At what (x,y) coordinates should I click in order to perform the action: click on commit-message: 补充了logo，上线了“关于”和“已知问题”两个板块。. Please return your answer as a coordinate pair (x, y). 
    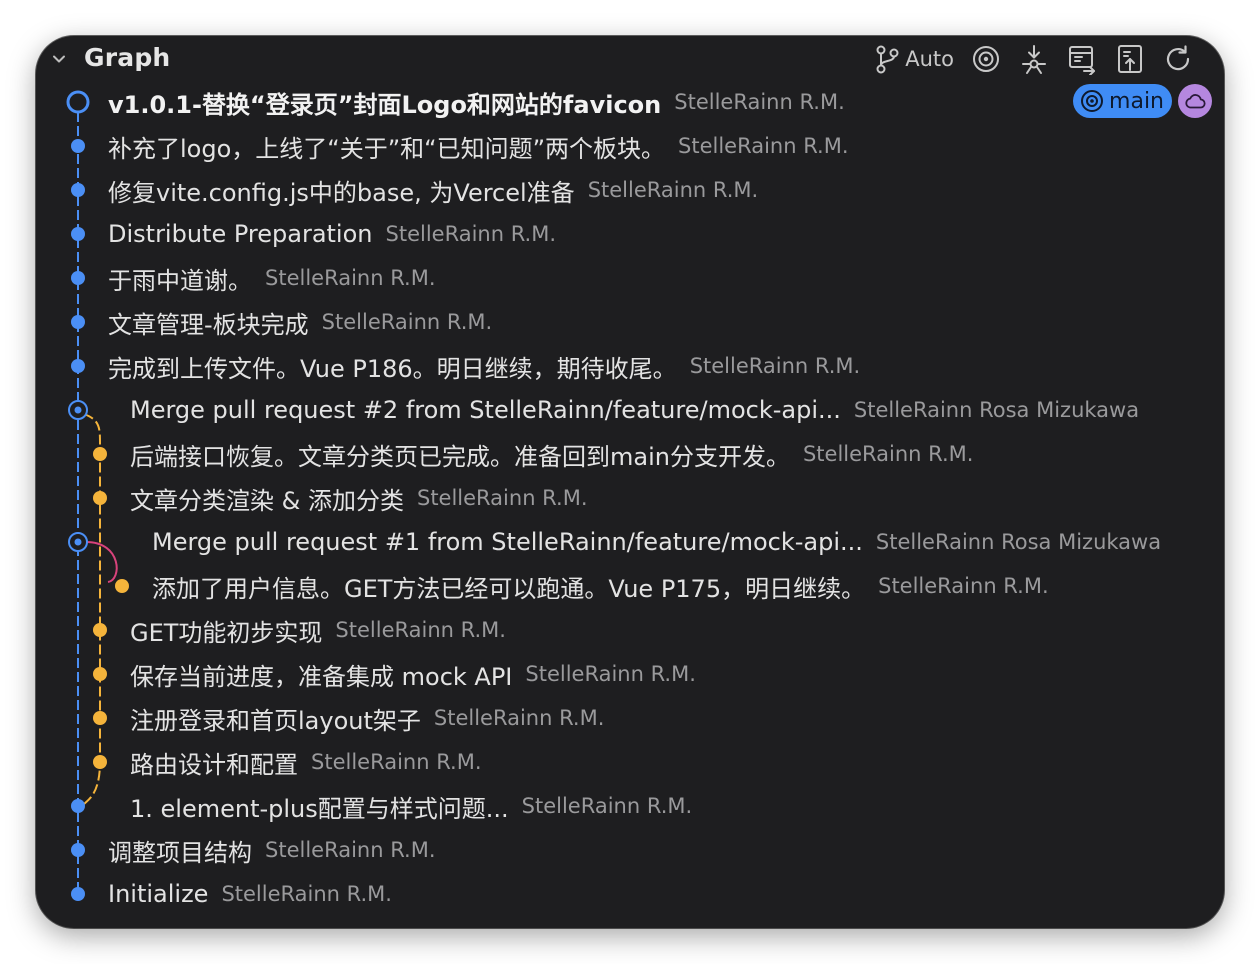
    Looking at the image, I should click on (387, 148).